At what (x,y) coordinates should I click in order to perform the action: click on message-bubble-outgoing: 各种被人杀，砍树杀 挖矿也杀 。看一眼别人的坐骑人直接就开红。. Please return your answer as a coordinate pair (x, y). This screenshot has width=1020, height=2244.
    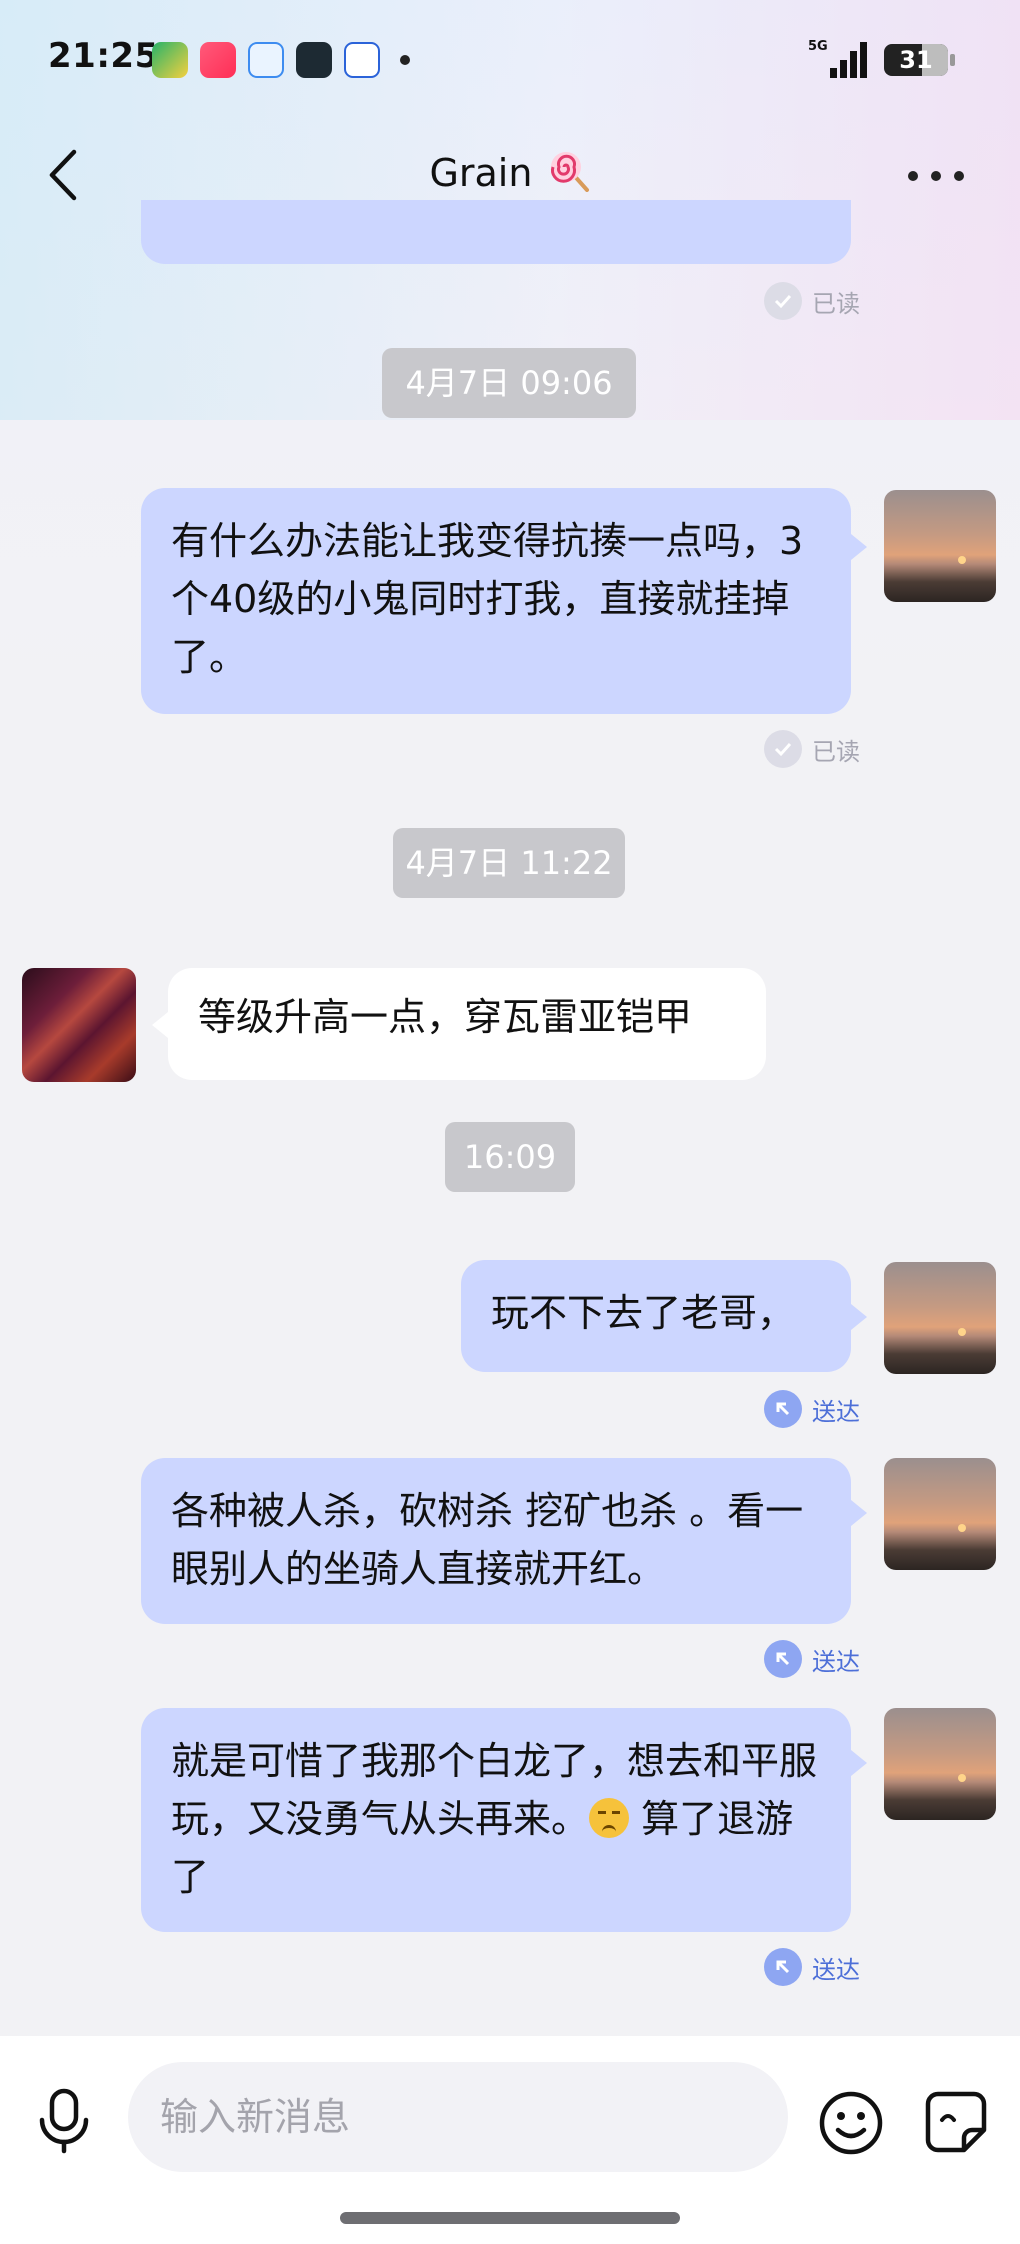
    Looking at the image, I should click on (496, 1541).